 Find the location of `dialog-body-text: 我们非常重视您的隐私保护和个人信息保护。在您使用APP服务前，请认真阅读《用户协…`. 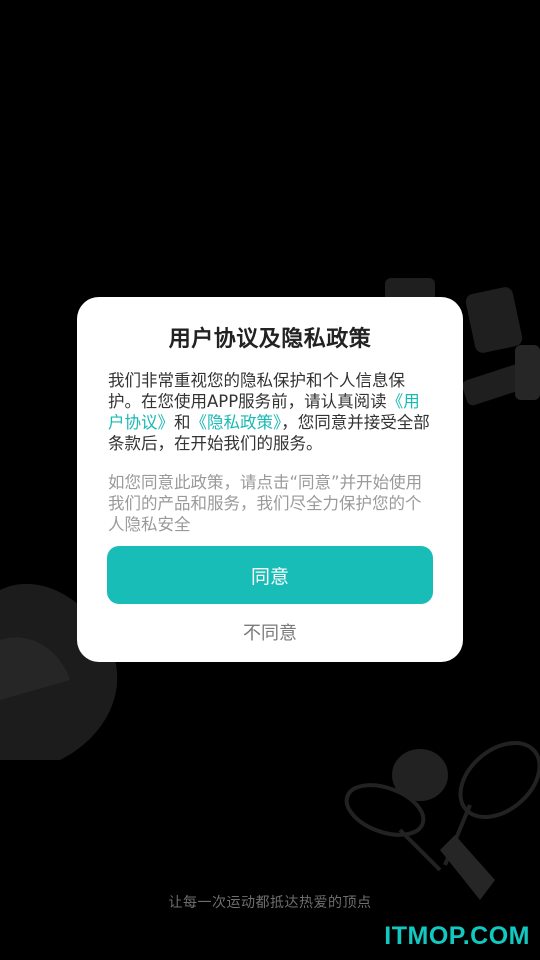

dialog-body-text: 我们非常重视您的隐私保护和个人信息保护。在您使用APP服务前，请认真阅读《用户协… is located at coordinates (271, 412).